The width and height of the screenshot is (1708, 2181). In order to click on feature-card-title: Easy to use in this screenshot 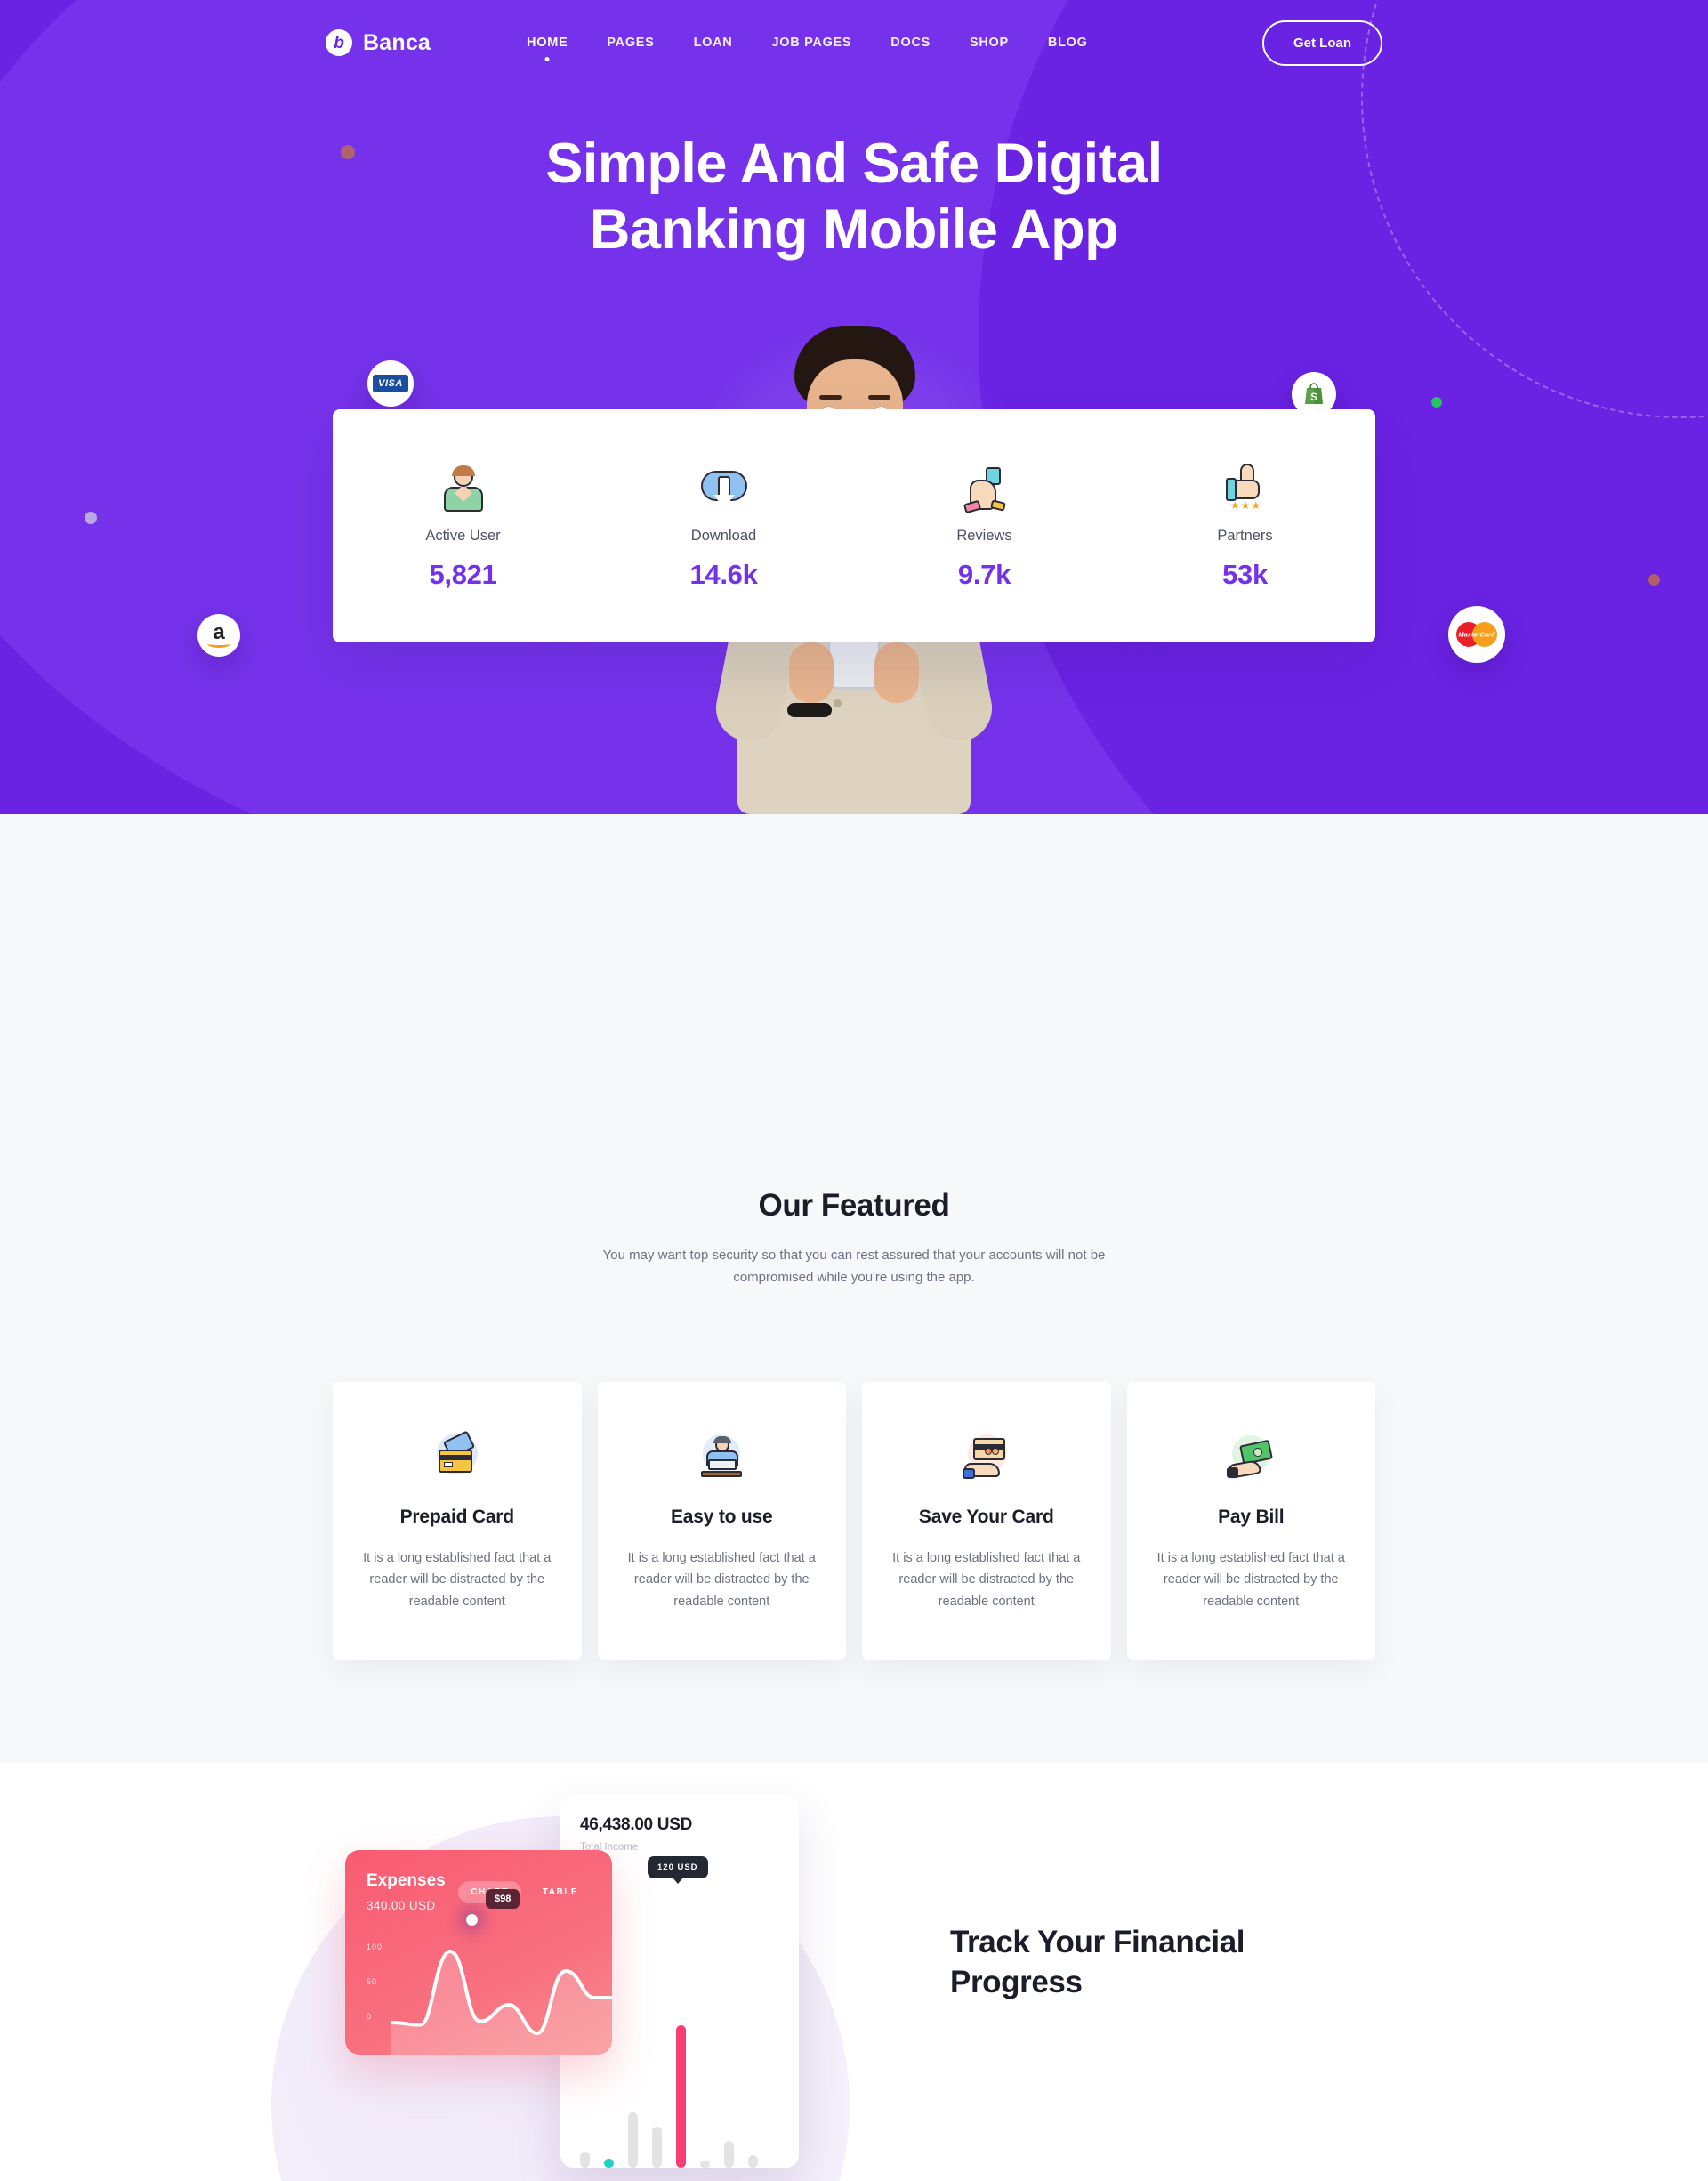, I will do `click(721, 1516)`.